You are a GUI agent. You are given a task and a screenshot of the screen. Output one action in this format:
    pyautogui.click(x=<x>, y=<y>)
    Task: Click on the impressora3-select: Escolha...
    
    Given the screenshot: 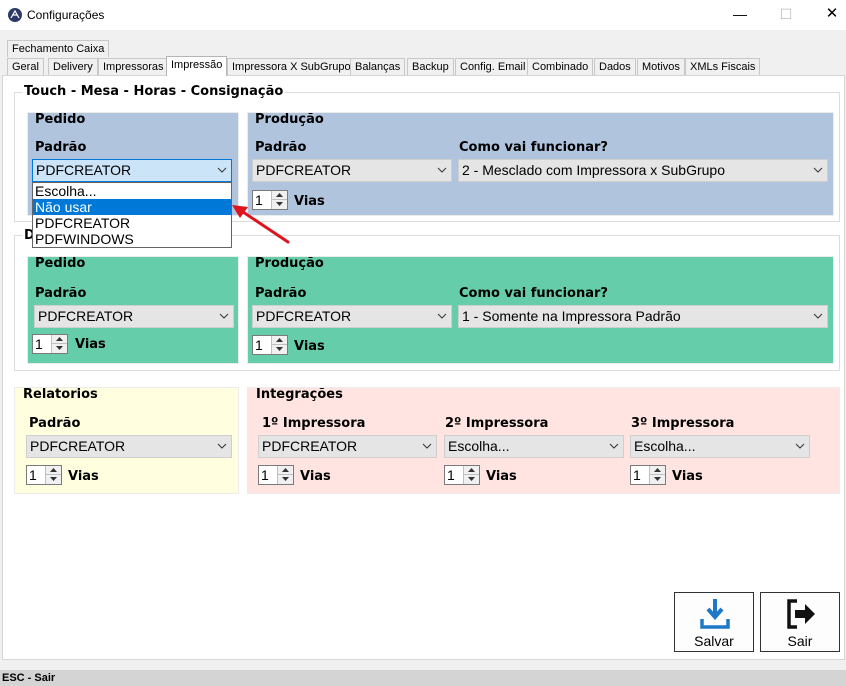 What is the action you would take?
    pyautogui.click(x=720, y=446)
    